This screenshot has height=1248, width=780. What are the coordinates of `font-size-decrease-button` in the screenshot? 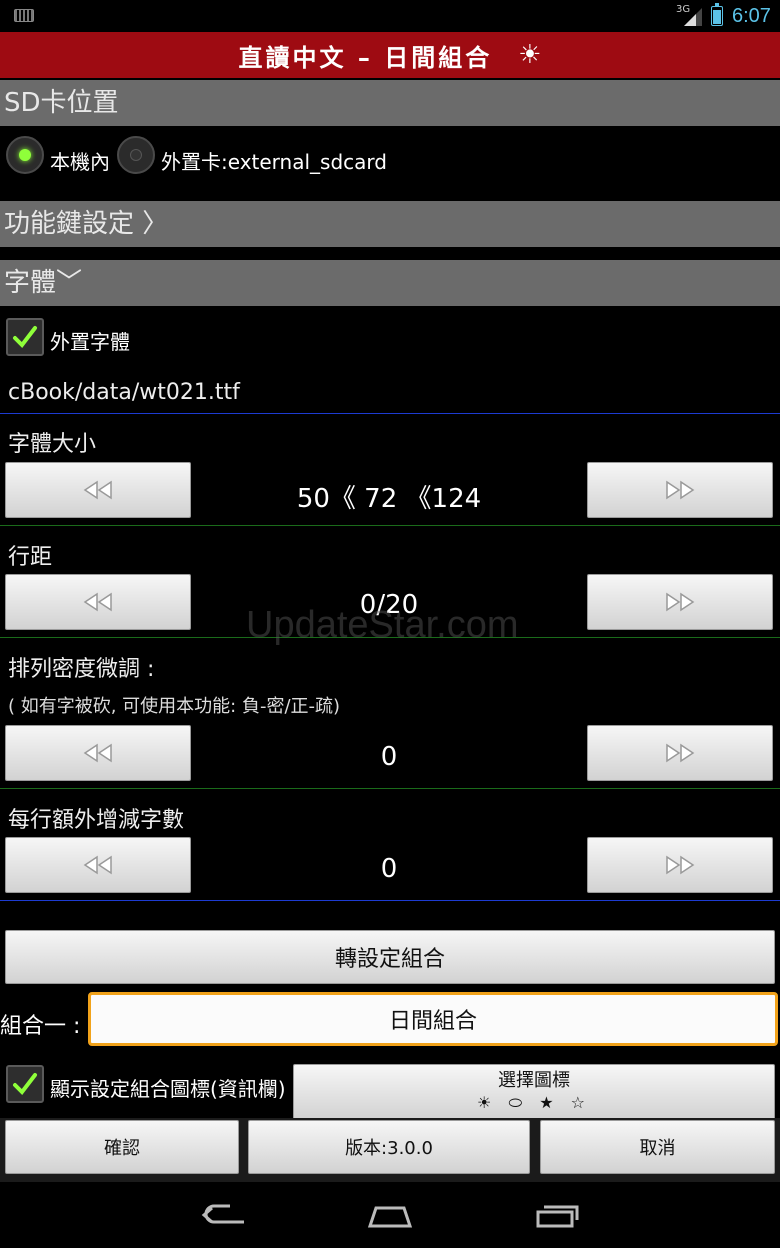 It's located at (98, 490).